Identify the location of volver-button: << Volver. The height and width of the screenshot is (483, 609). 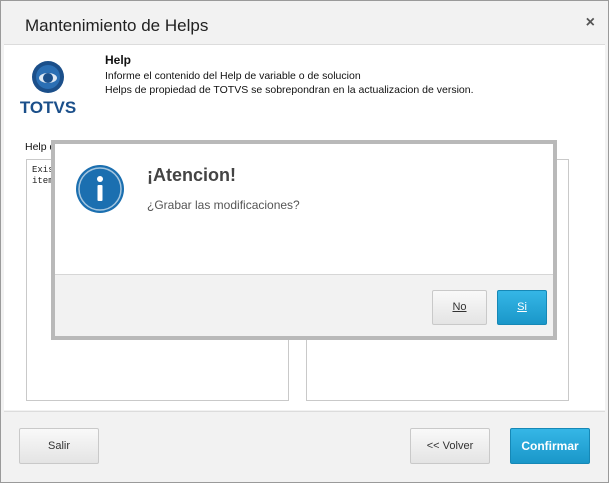
(450, 446).